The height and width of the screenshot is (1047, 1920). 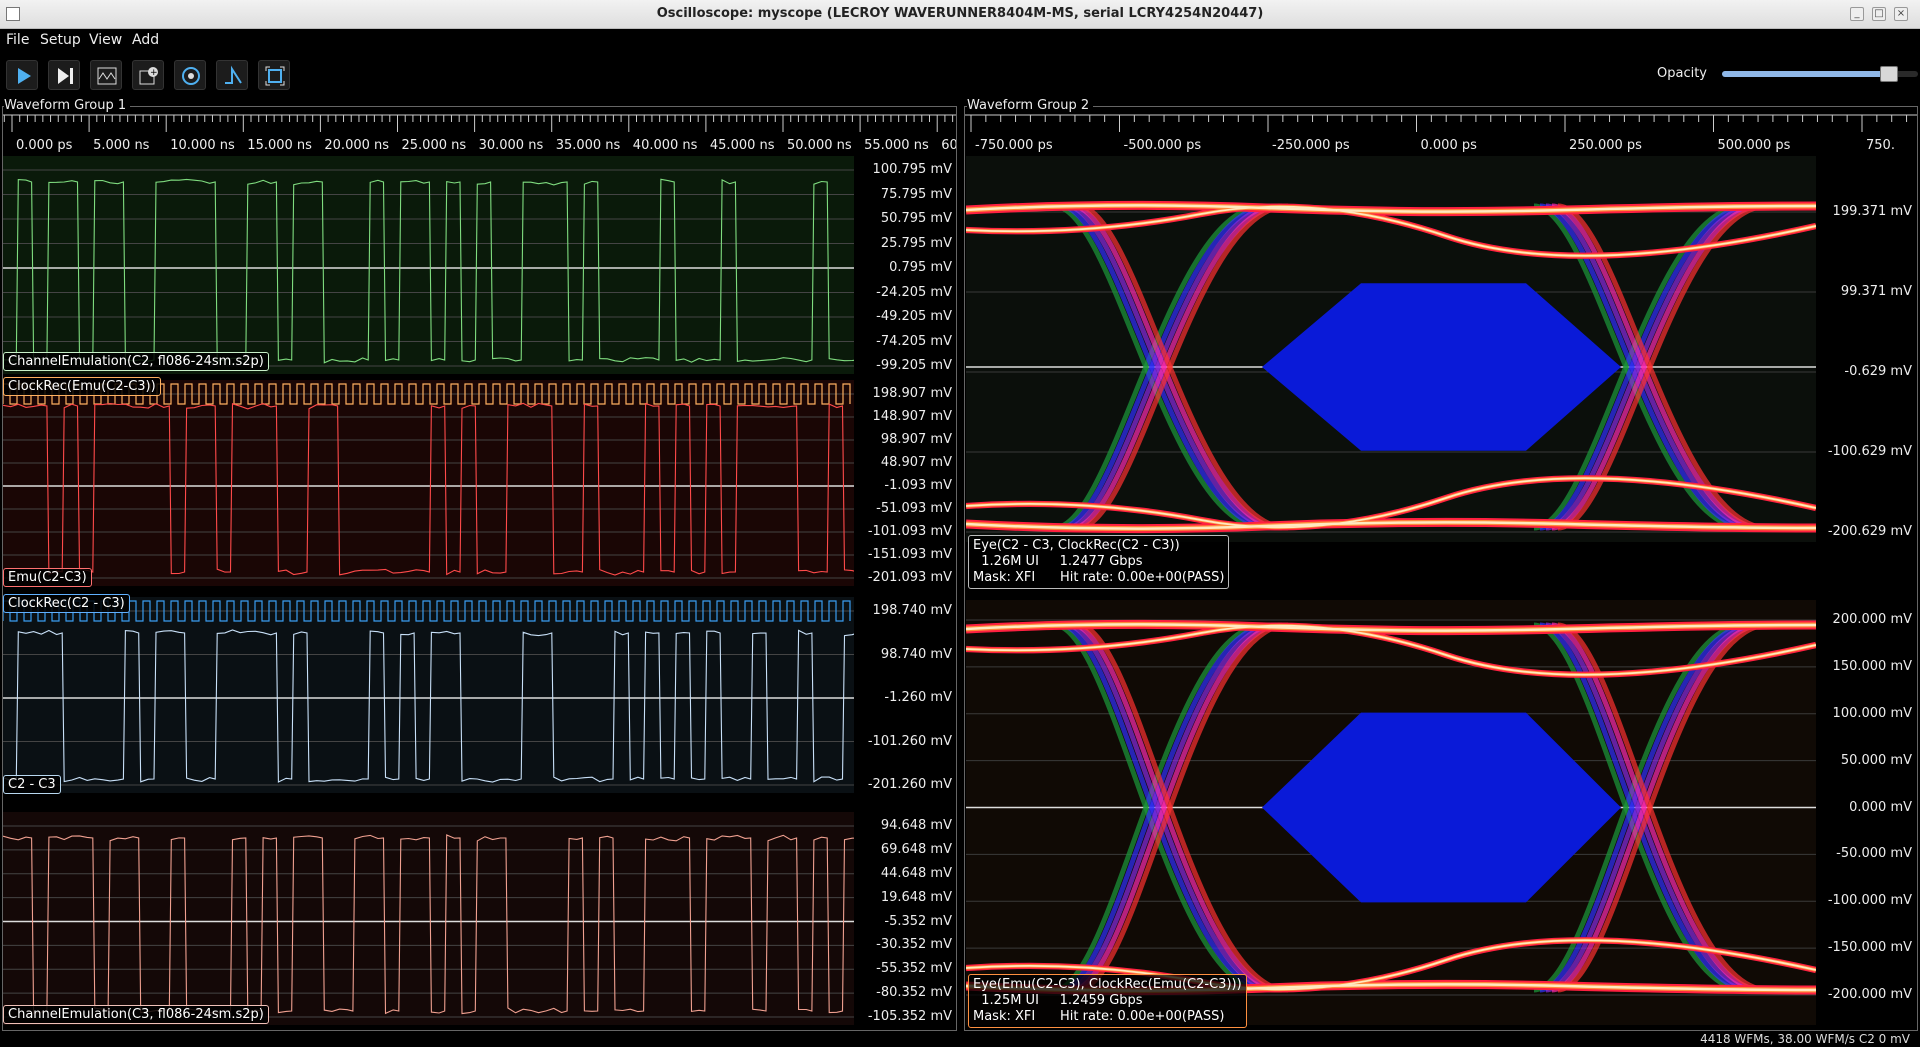 What do you see at coordinates (106, 75) in the screenshot?
I see `waveform-icon` at bounding box center [106, 75].